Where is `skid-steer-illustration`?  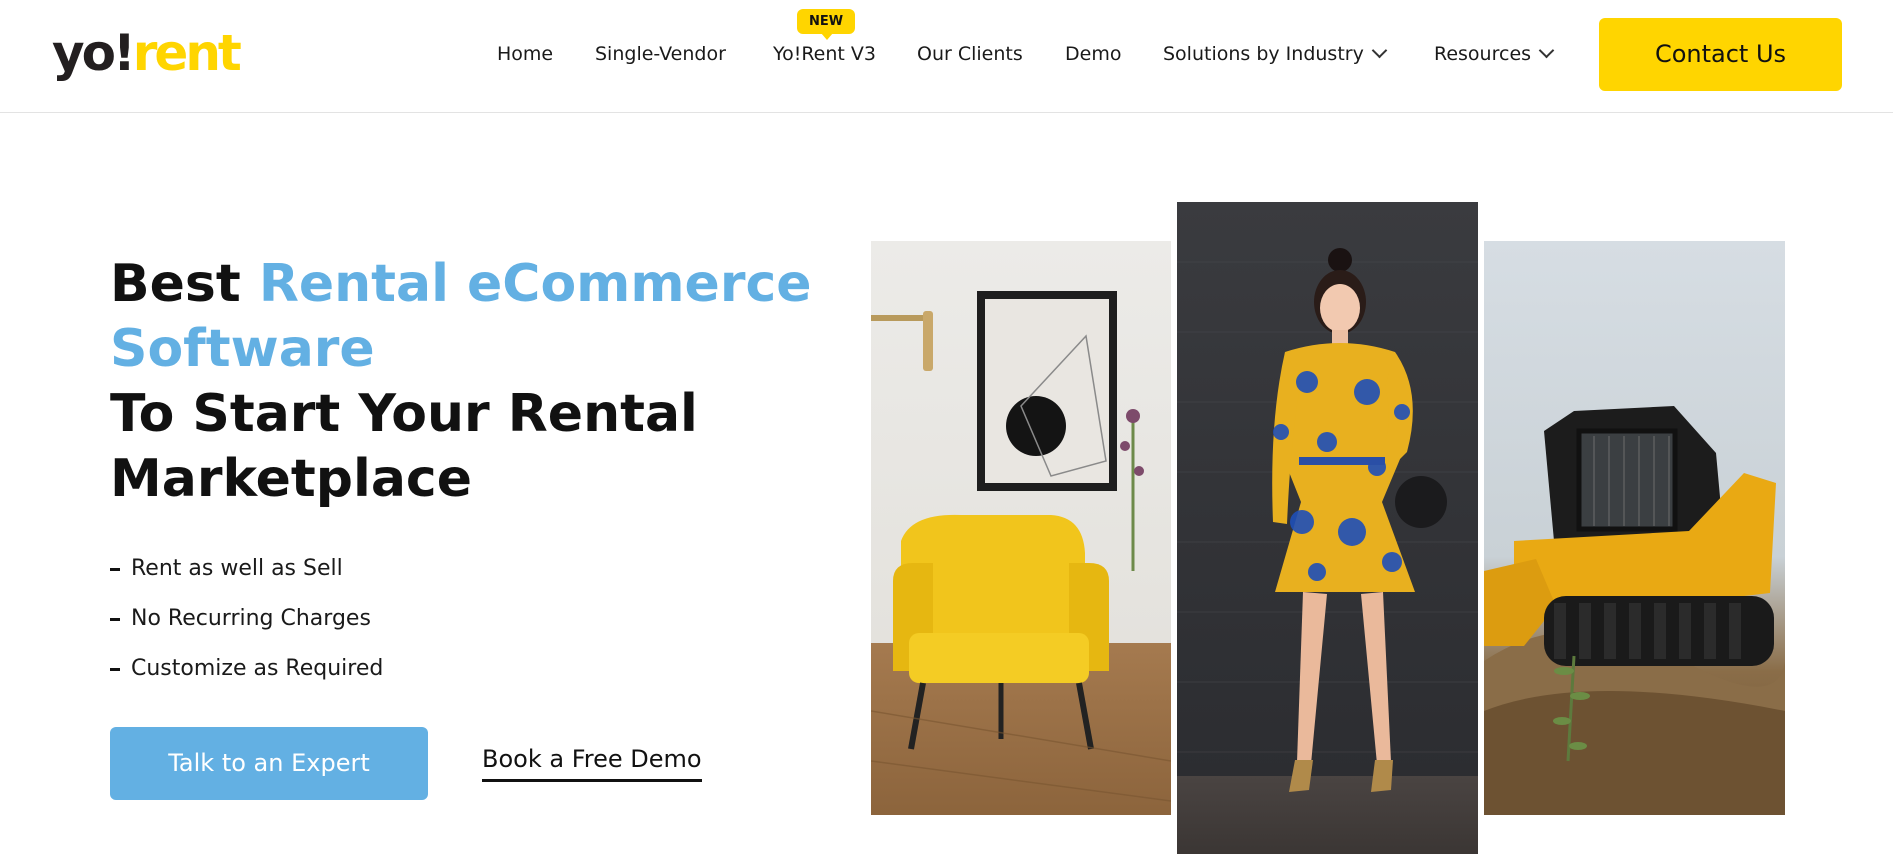
skid-steer-illustration is located at coordinates (1634, 610).